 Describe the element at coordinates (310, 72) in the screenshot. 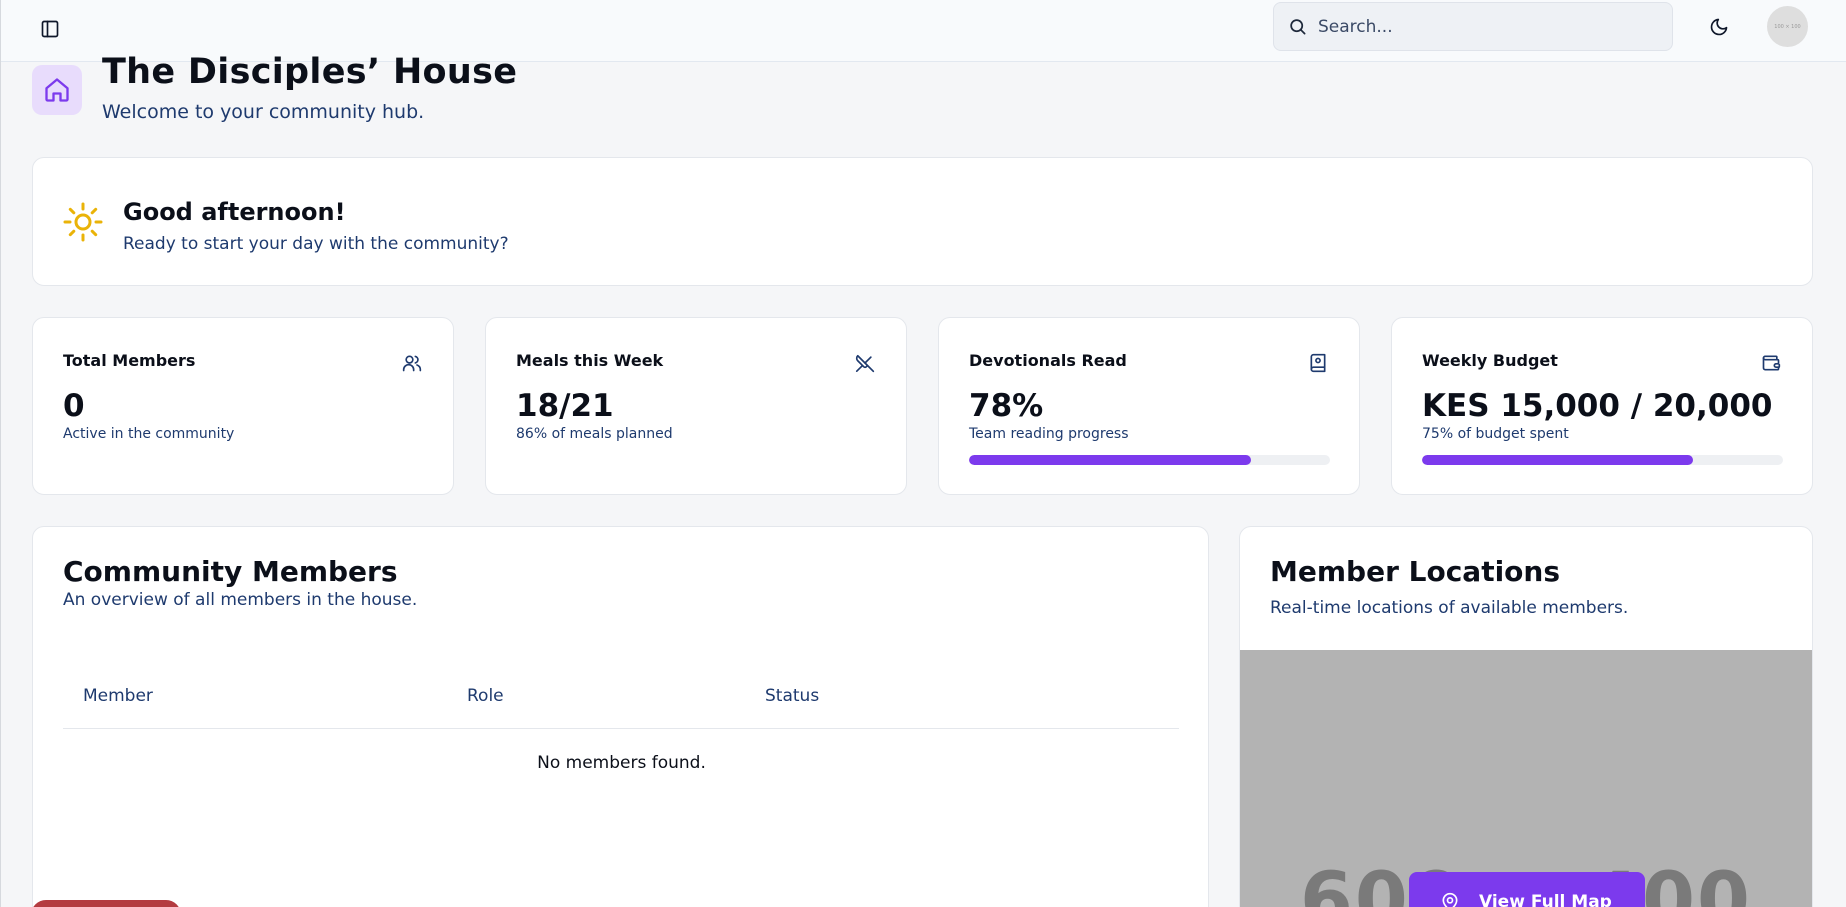

I see `page-title: The Disciples’ House` at that location.